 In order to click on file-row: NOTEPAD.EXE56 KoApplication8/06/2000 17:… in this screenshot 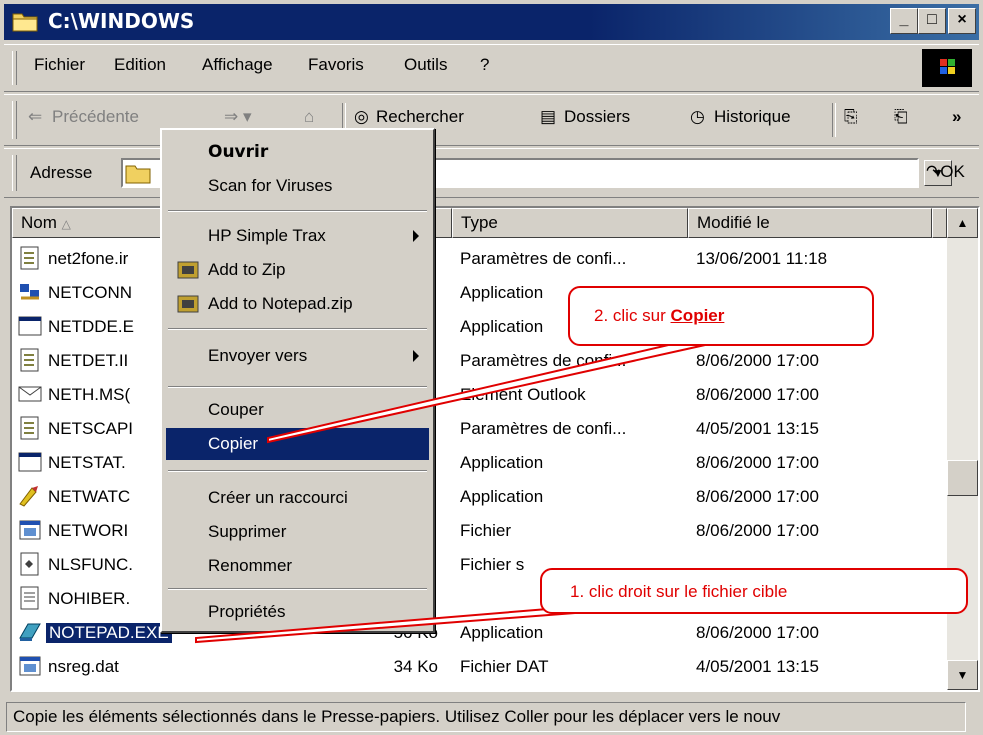, I will do `click(479, 633)`.